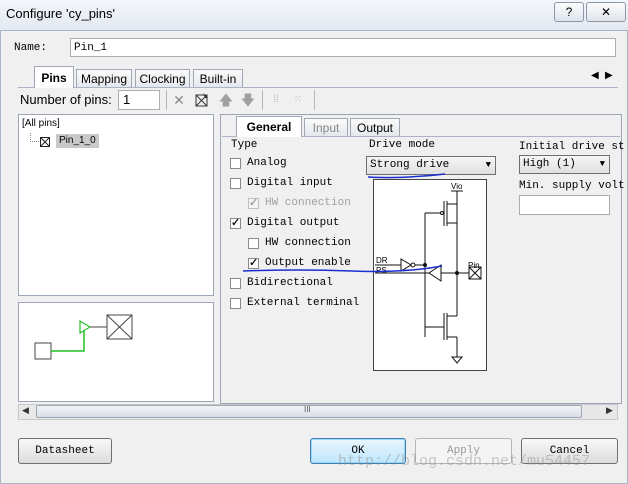  Describe the element at coordinates (139, 100) in the screenshot. I see `num-pins-input: 1` at that location.